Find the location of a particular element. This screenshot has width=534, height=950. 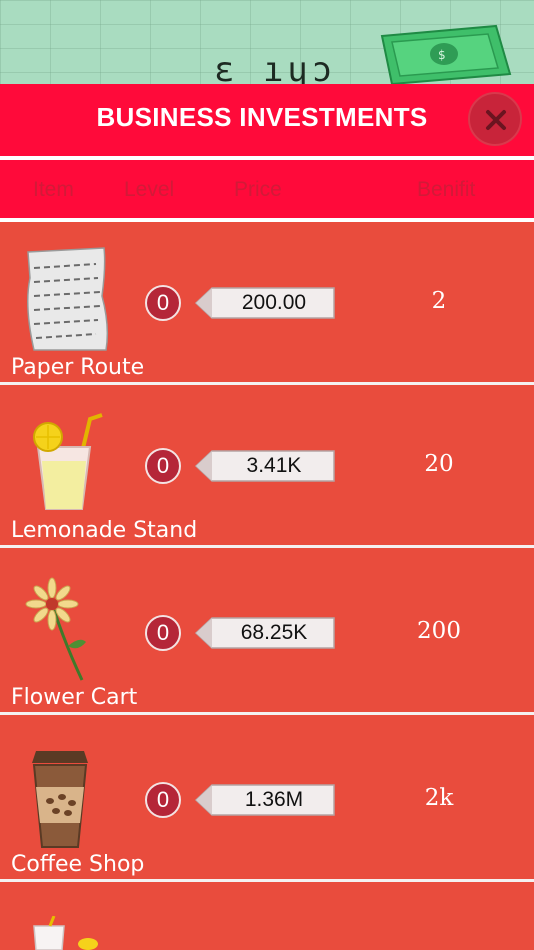

buy-price-button: 1.36M is located at coordinates (265, 800).